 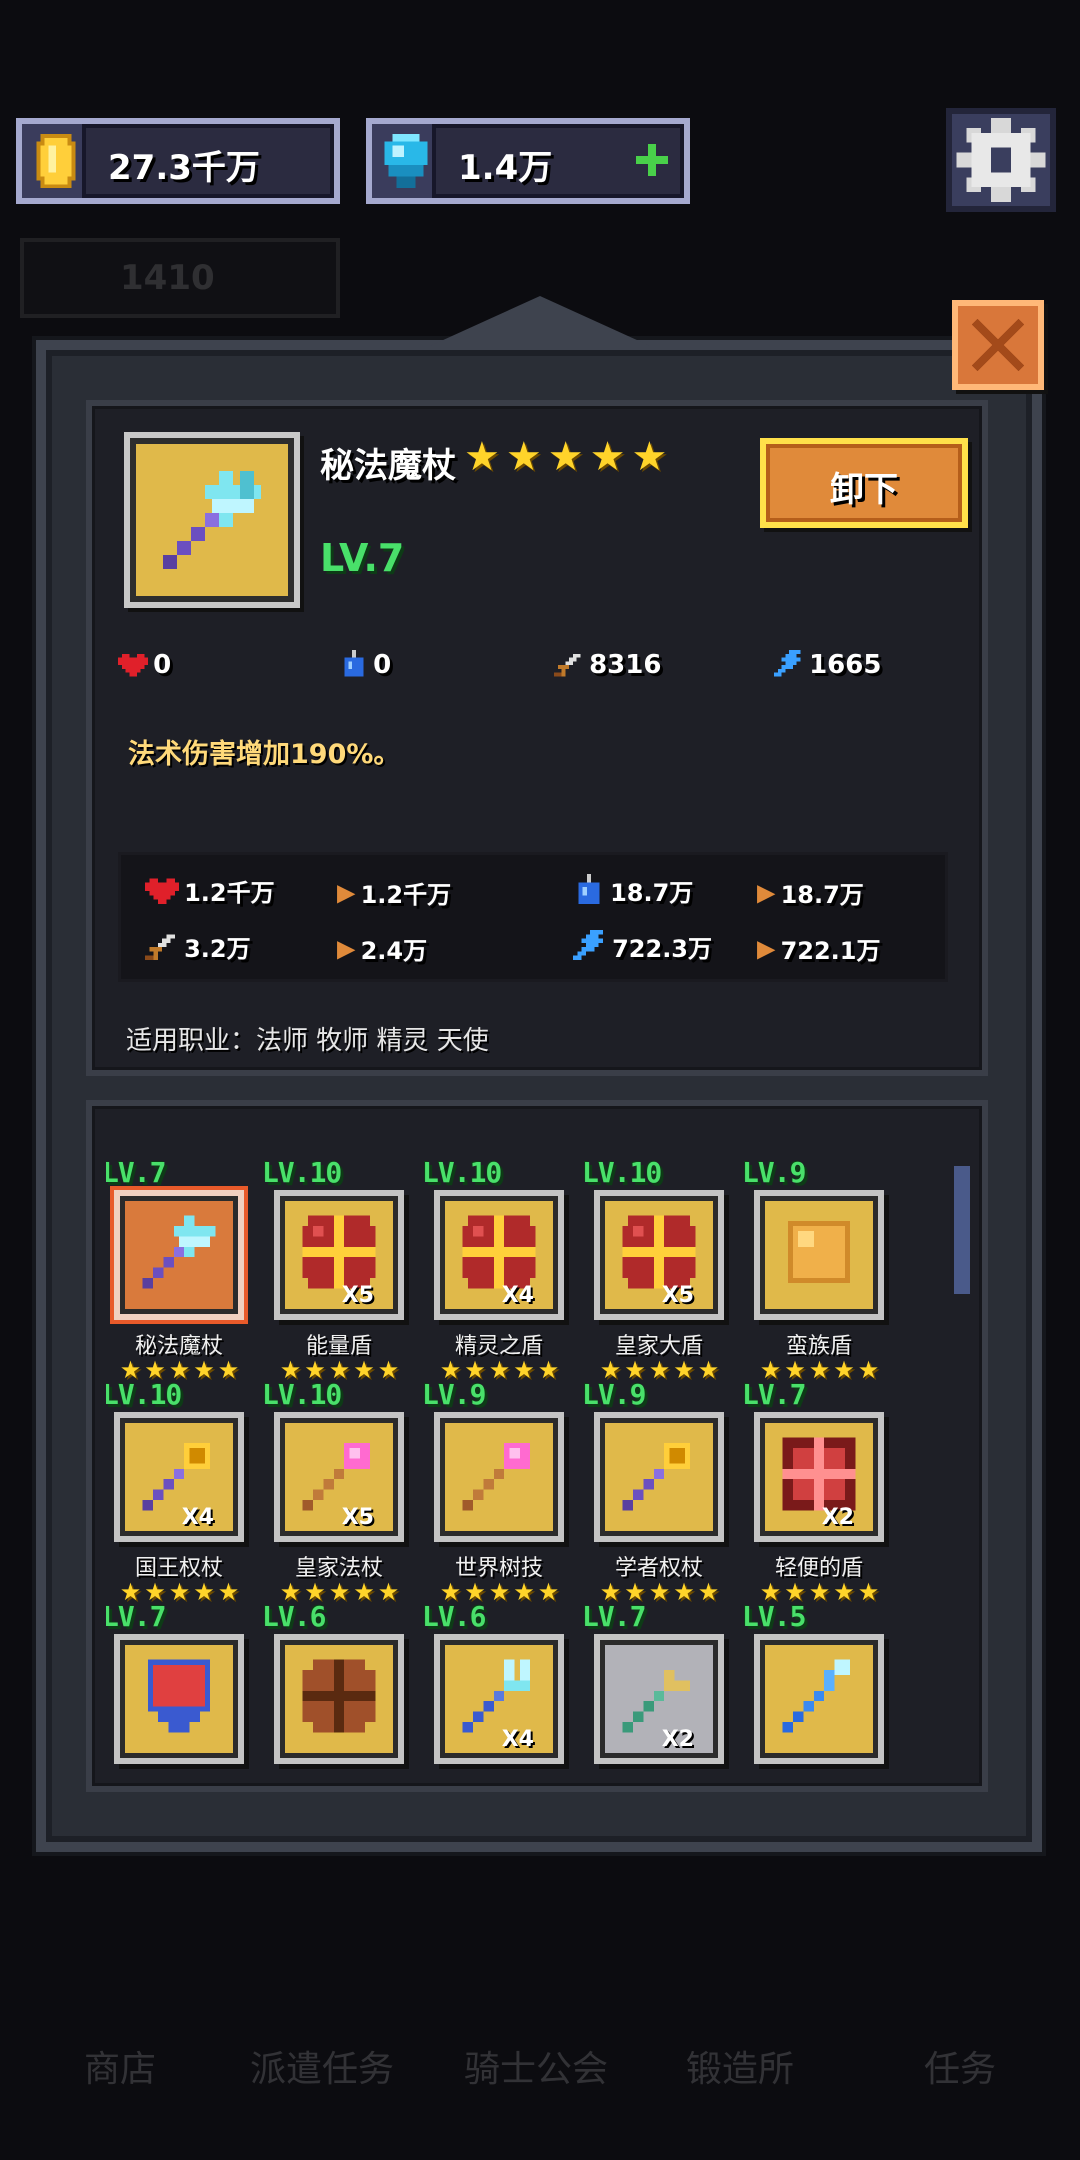 I want to click on nav-label-quest: 任务, so click(x=959, y=2069).